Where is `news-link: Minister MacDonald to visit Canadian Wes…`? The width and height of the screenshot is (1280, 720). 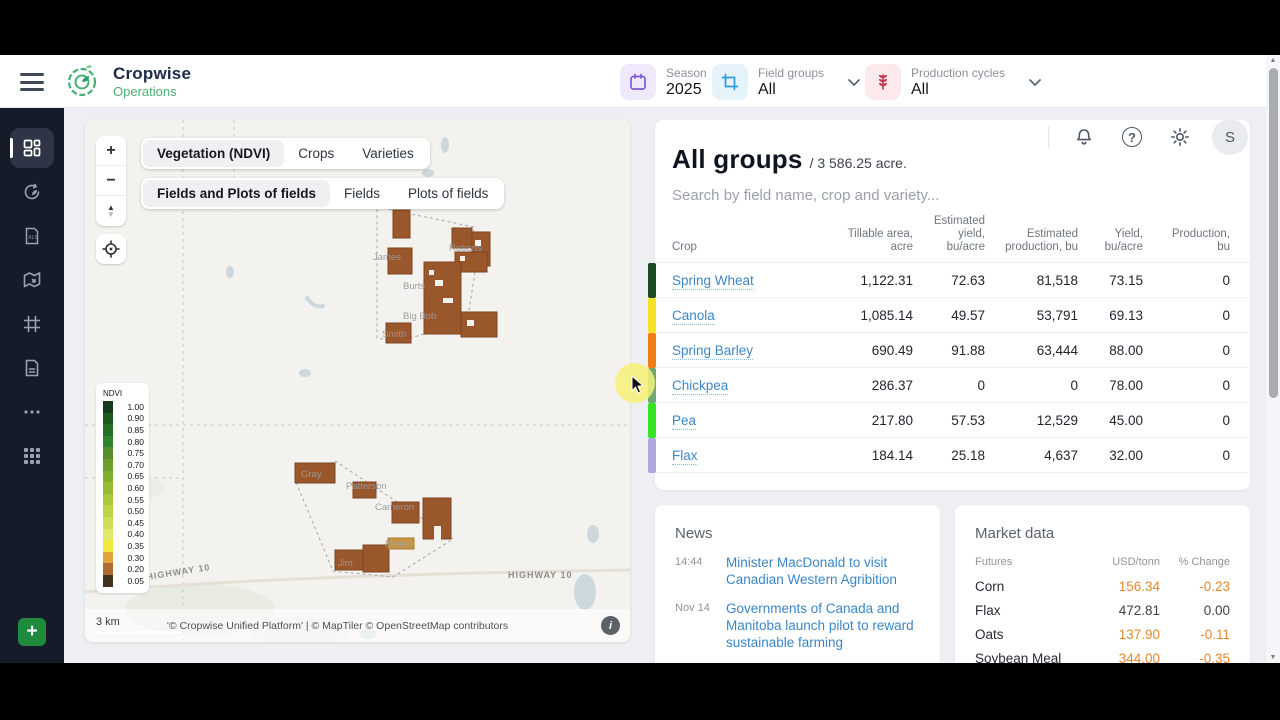 news-link: Minister MacDonald to visit Canadian Wes… is located at coordinates (823, 571).